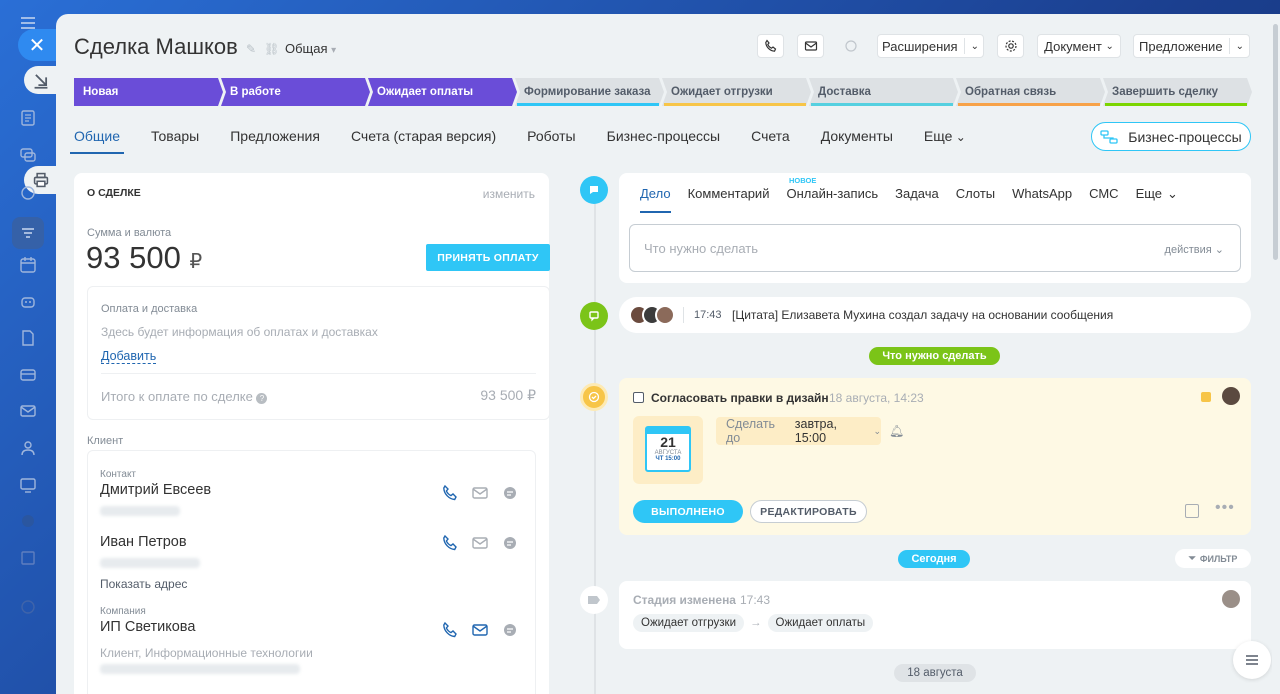  I want to click on new-badge: НОВОЕ, so click(803, 180).